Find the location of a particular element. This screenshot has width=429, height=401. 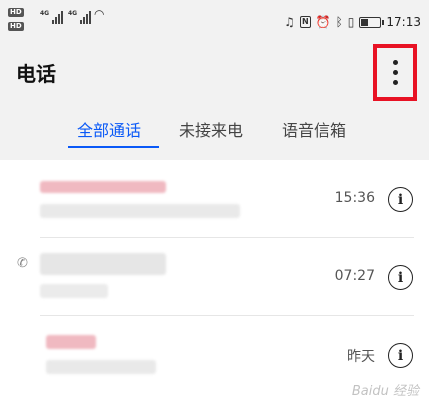

headset-icon: ♫ is located at coordinates (289, 22).